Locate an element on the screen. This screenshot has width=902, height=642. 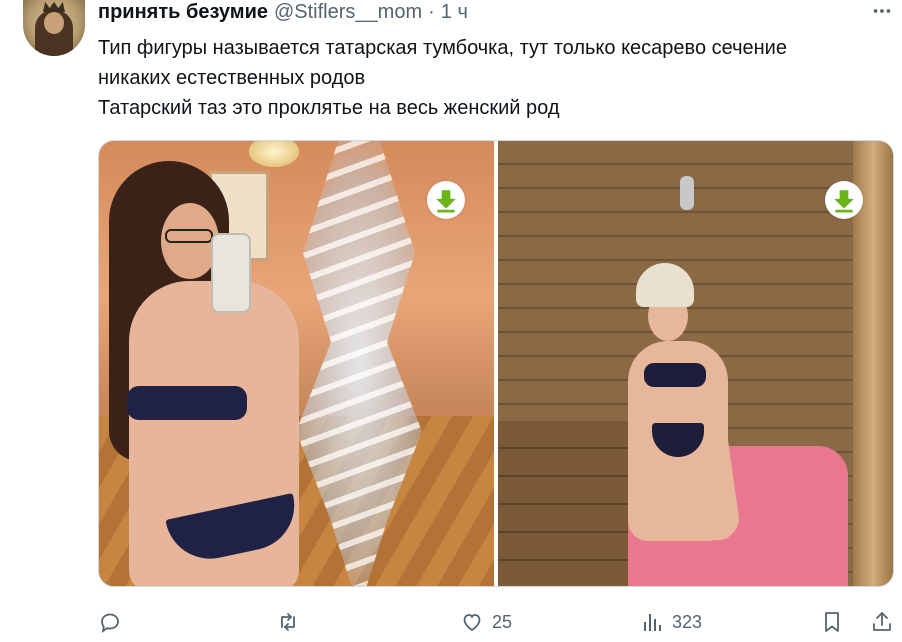
avatar-face is located at coordinates (54, 23).